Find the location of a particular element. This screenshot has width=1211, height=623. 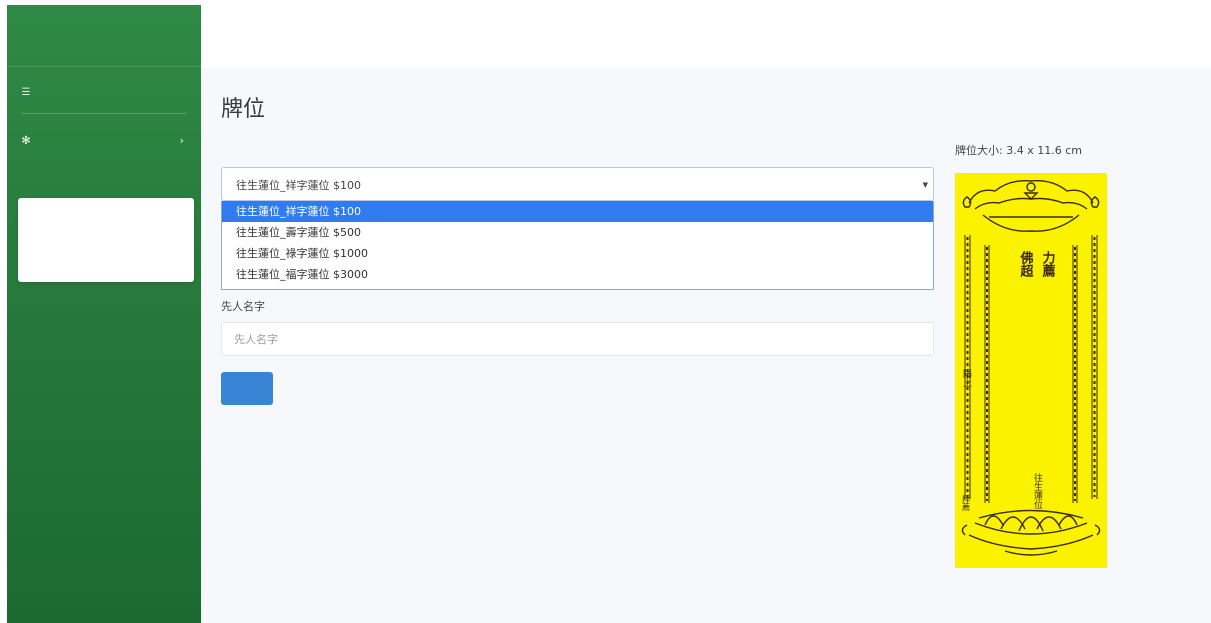

submenu-item-fill-tablet is located at coordinates (106, 222).